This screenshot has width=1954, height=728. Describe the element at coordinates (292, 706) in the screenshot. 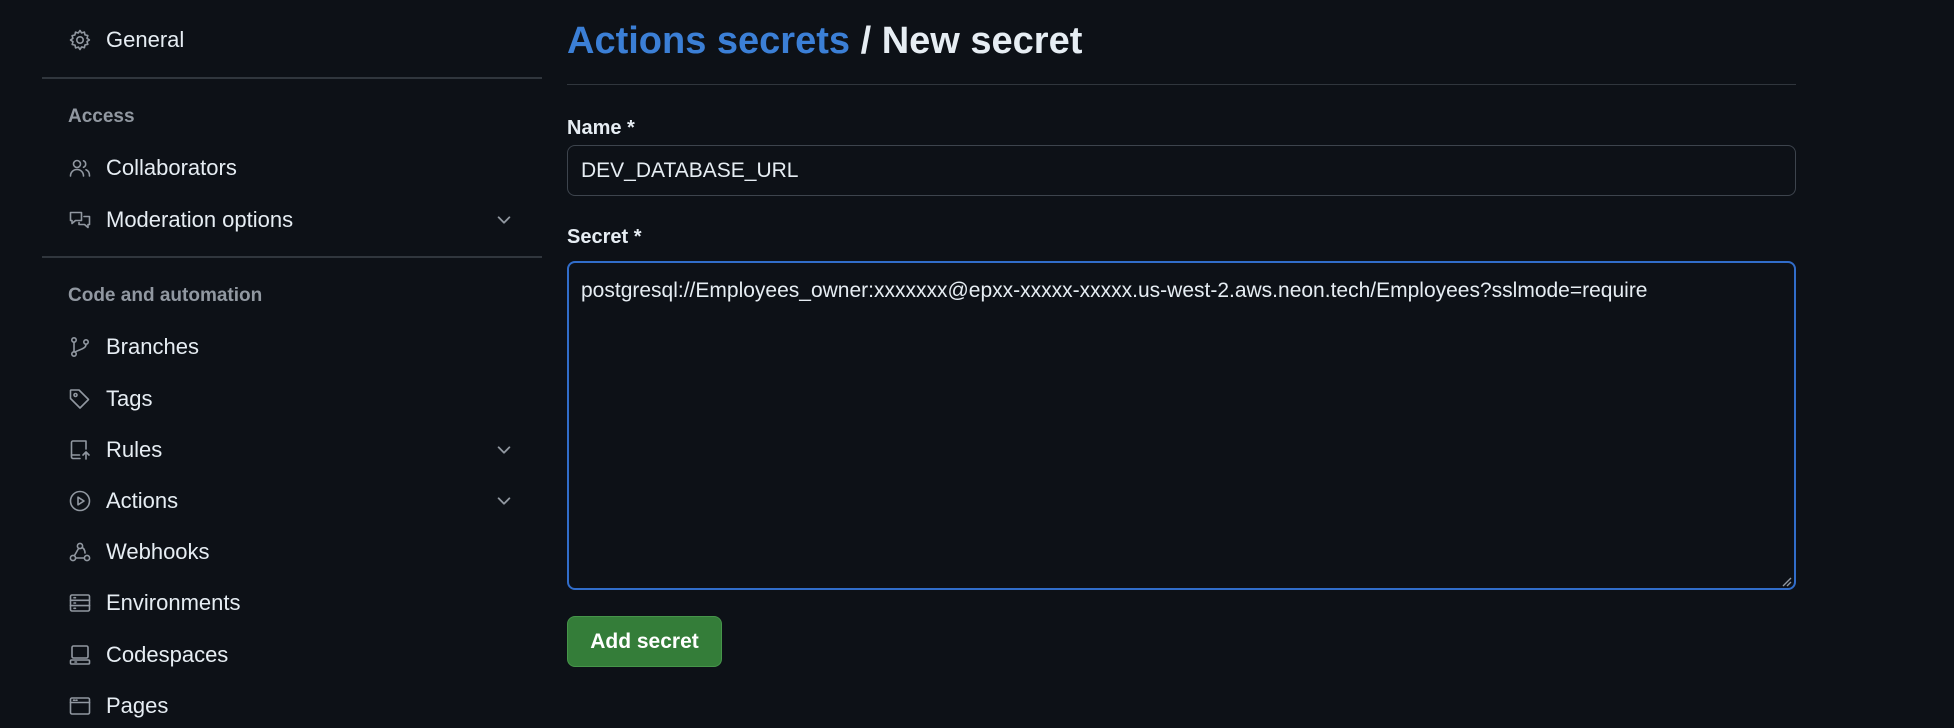

I see `sidebar-item-pages: Pages` at that location.